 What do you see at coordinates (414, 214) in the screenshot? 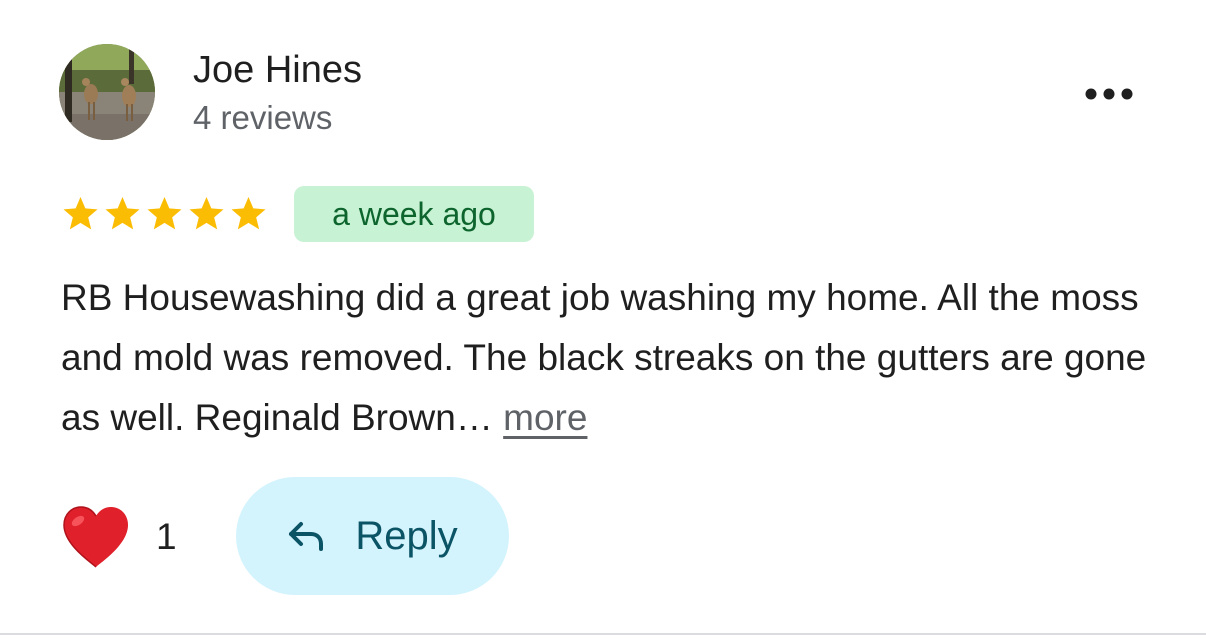
I see `time-ago-badge: a week ago` at bounding box center [414, 214].